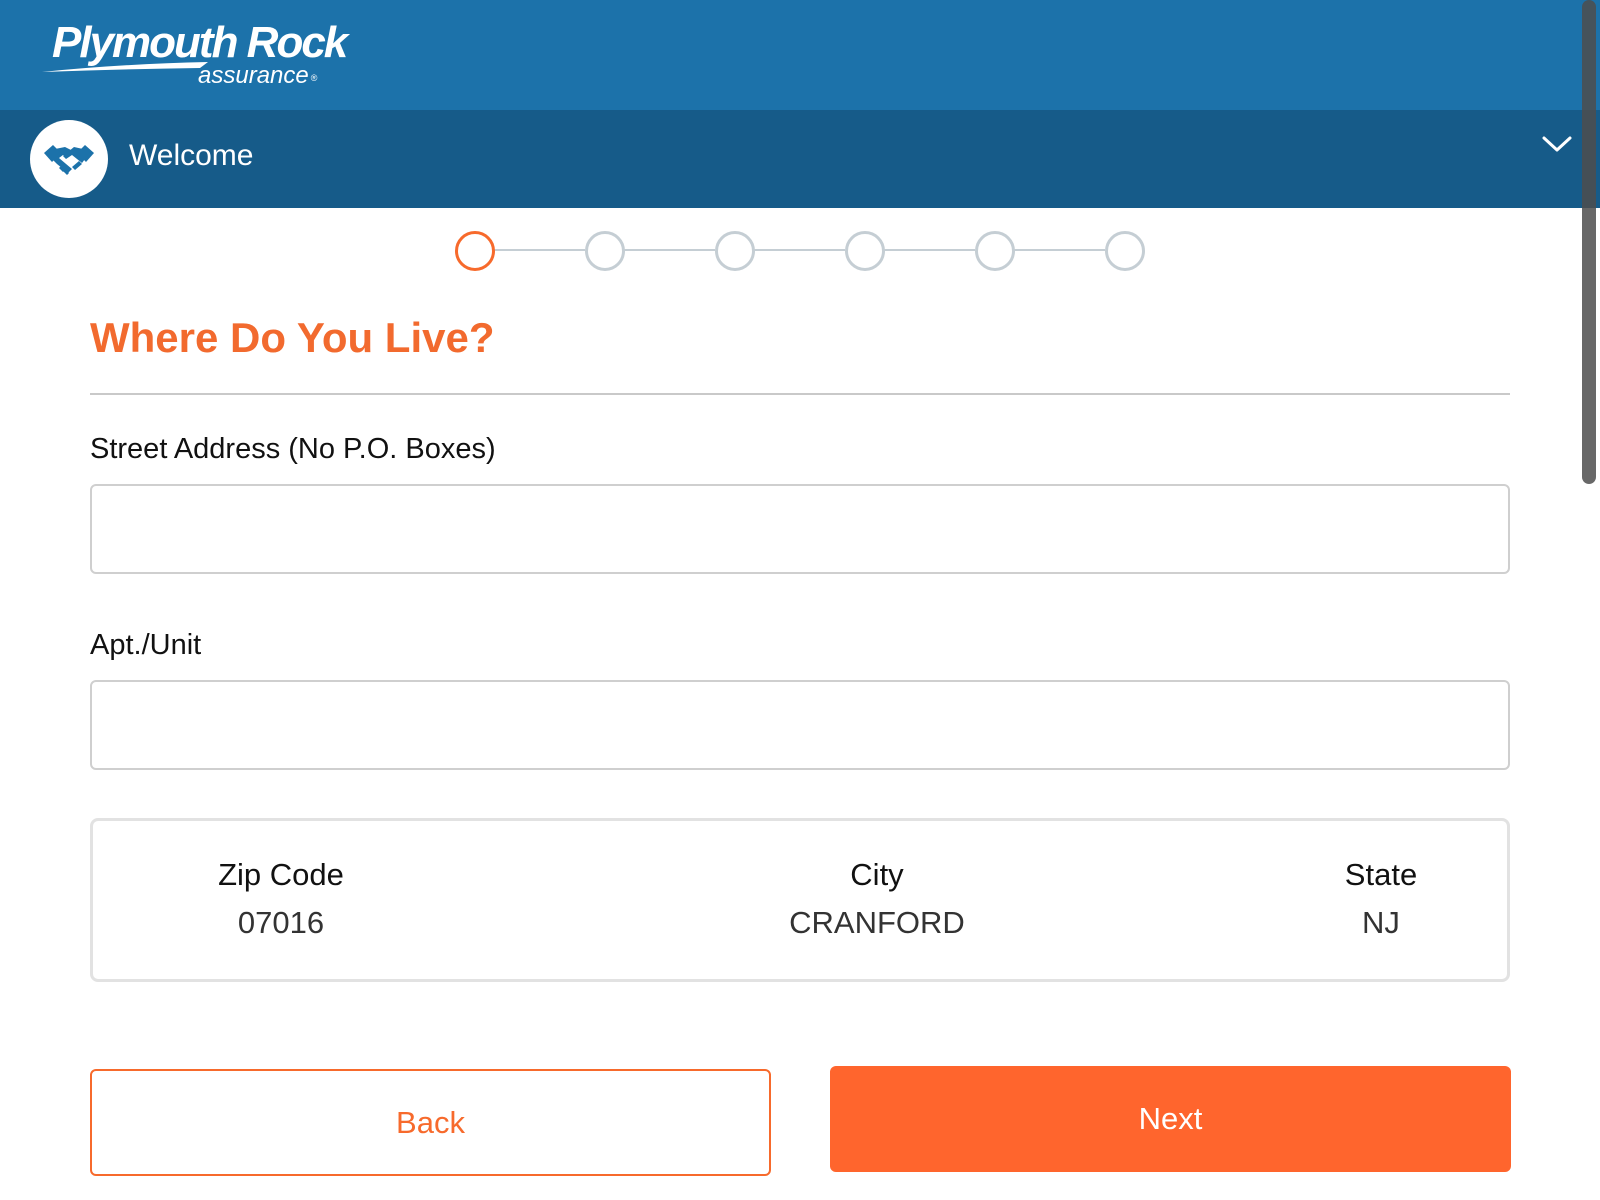 The image size is (1600, 1200). I want to click on logo-tagline: assurance ®, so click(258, 75).